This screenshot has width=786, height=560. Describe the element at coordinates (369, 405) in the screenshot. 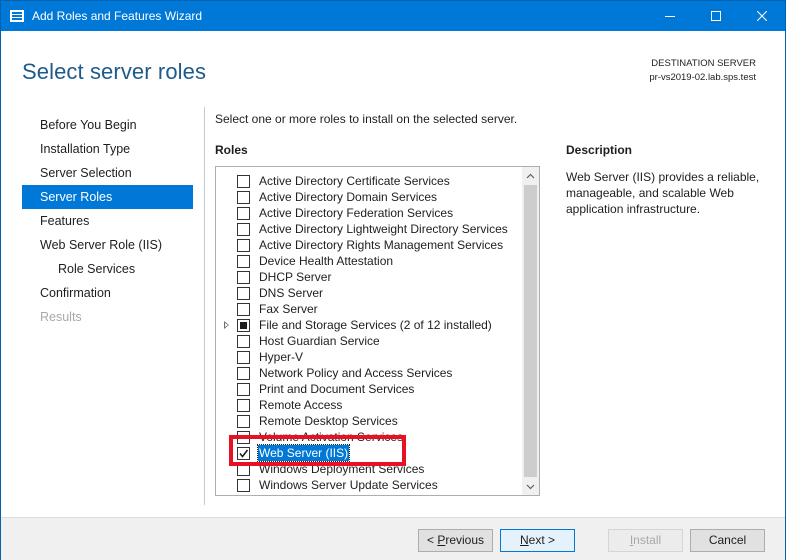

I see `role-row: Remote Access` at that location.